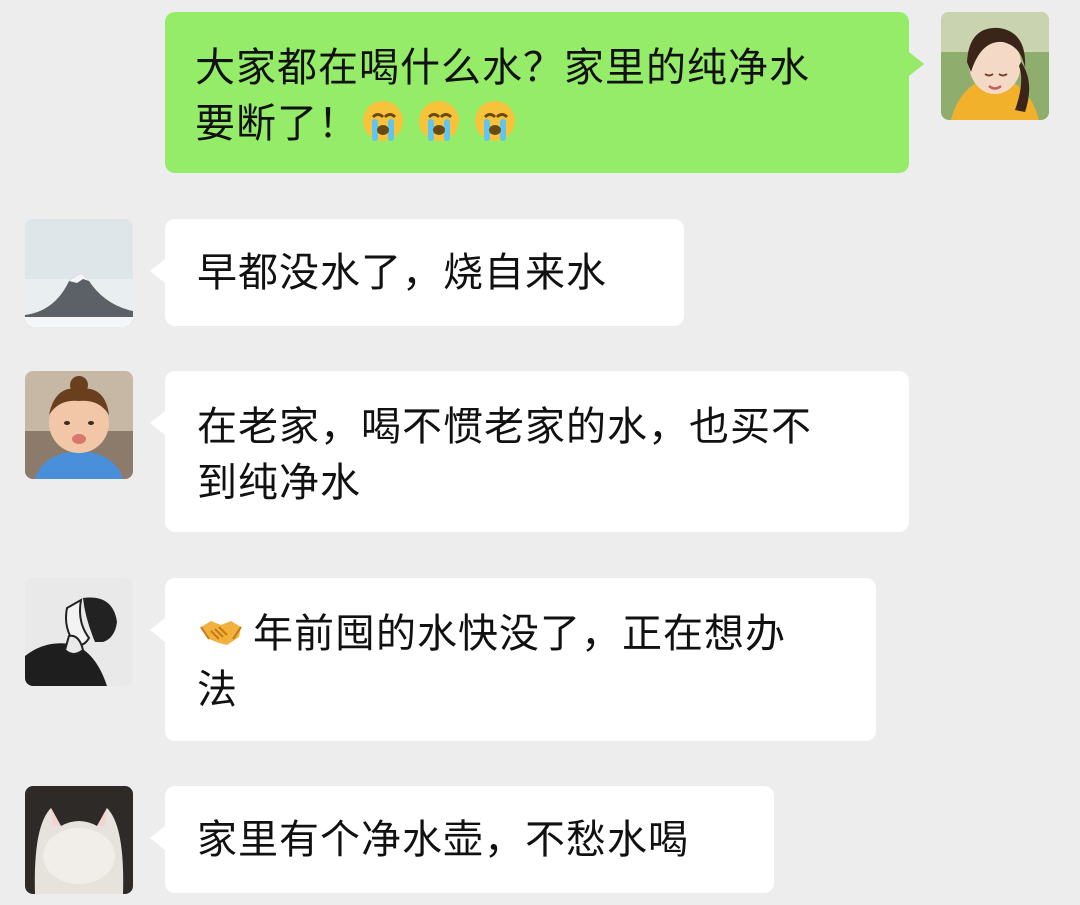 This screenshot has height=905, width=1080. What do you see at coordinates (520, 634) in the screenshot?
I see `message-text-line: 年前囤的水快没了，正在想办` at bounding box center [520, 634].